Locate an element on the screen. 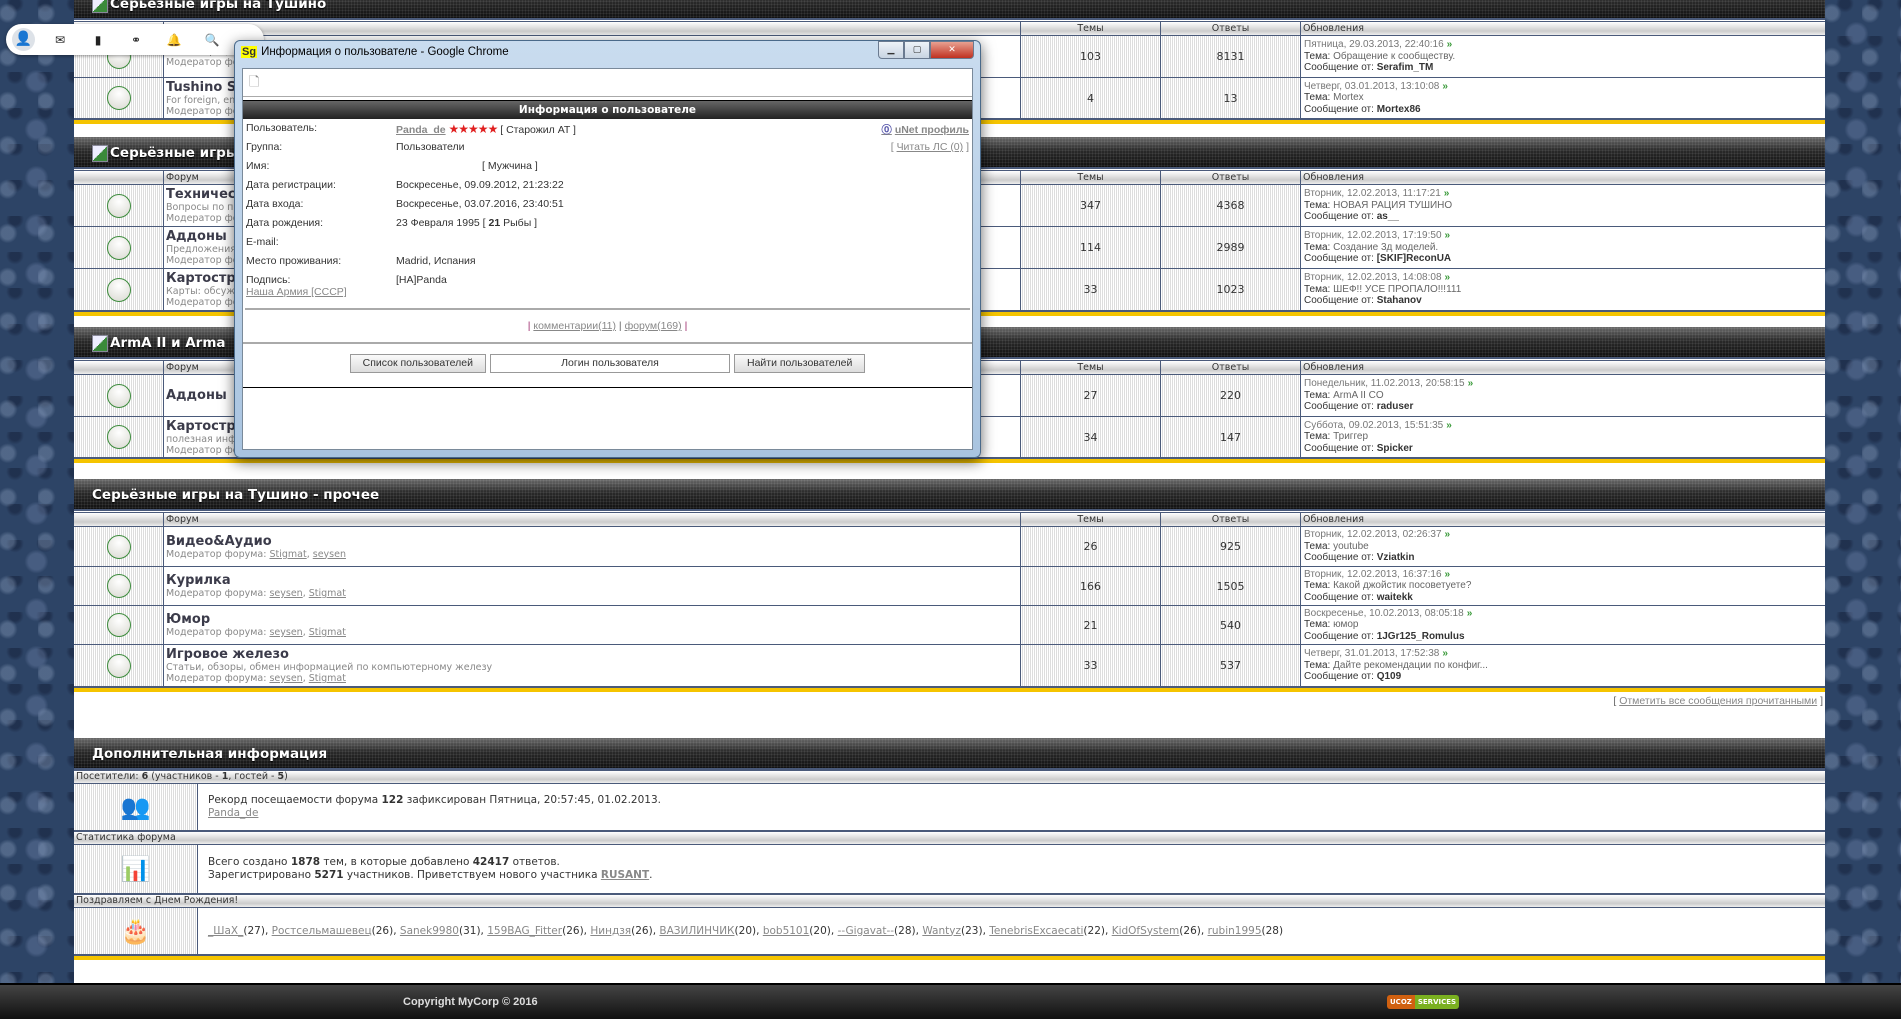 The height and width of the screenshot is (1019, 1901). mail-icon: ✉ is located at coordinates (60, 40).